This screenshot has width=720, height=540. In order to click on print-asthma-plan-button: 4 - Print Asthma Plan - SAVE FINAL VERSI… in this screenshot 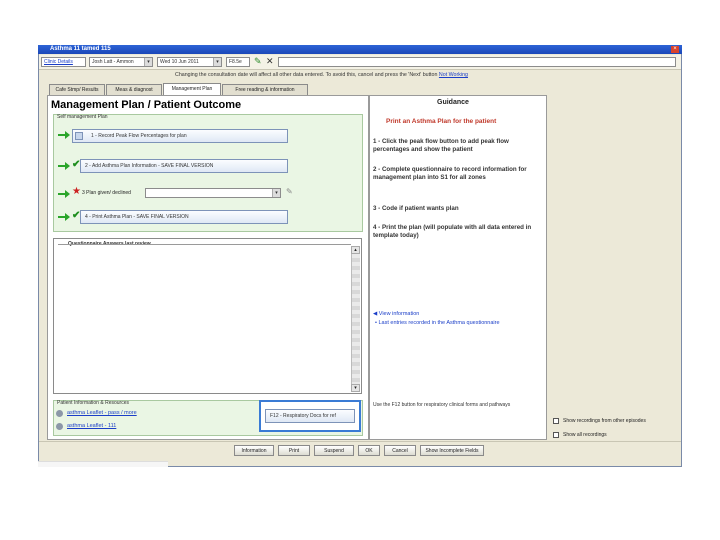, I will do `click(184, 217)`.